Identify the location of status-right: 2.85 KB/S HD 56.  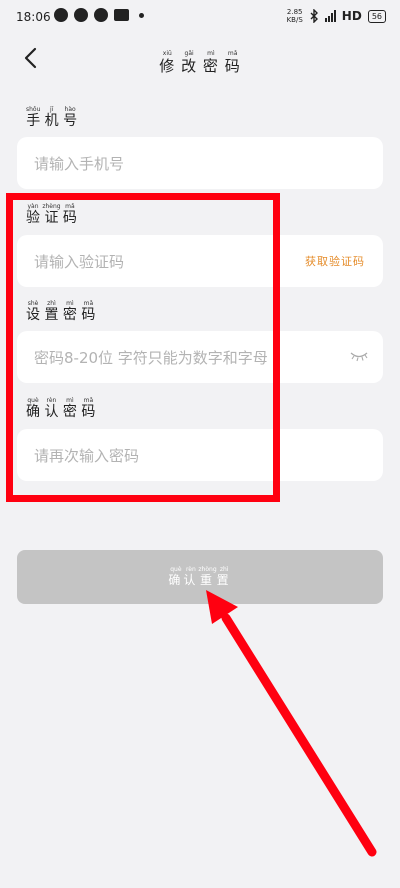
(336, 16).